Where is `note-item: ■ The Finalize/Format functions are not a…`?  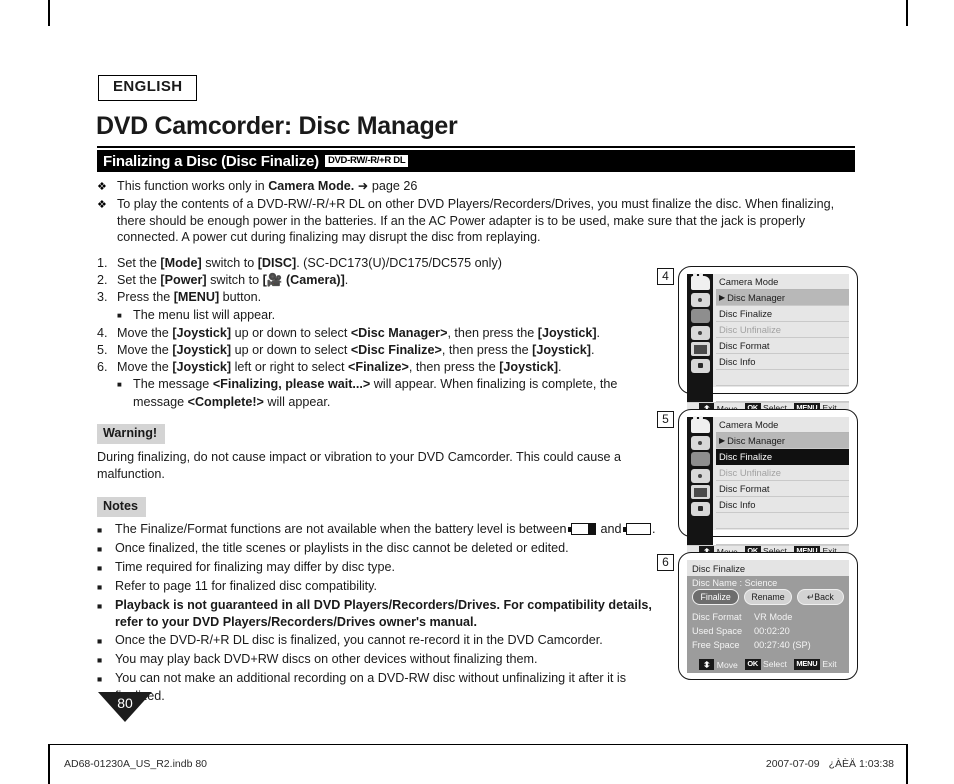
note-item: ■ The Finalize/Format functions are not a… is located at coordinates (377, 530).